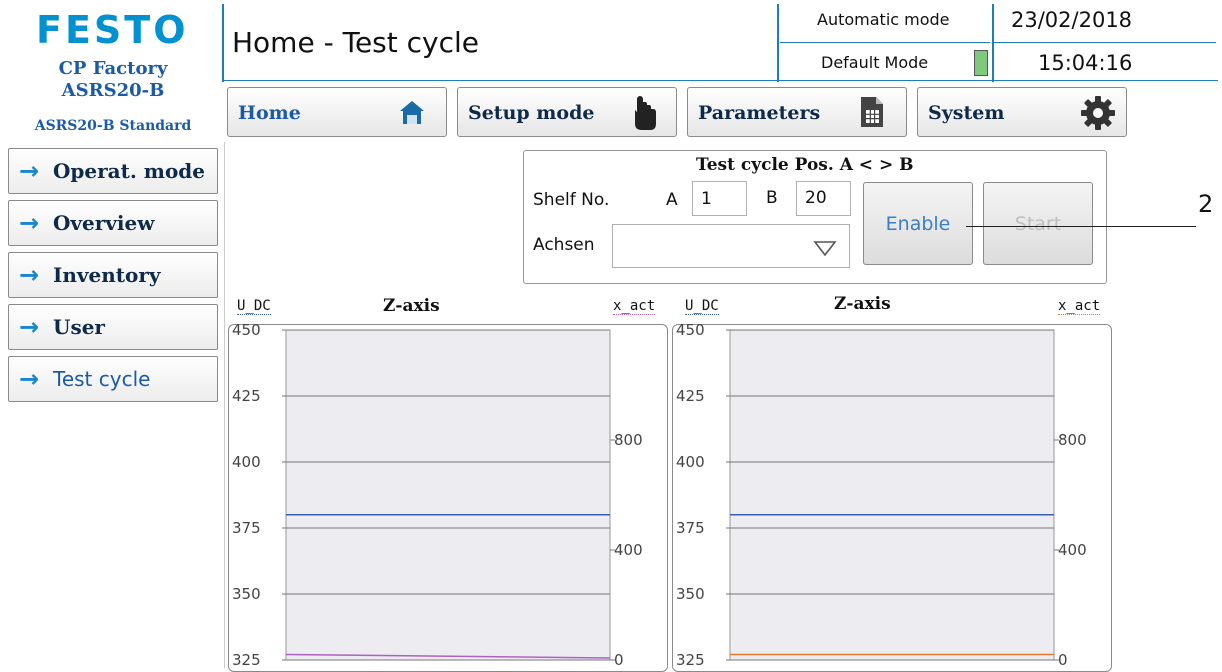 This screenshot has width=1222, height=672. What do you see at coordinates (731, 246) in the screenshot?
I see `achsen-dropdown` at bounding box center [731, 246].